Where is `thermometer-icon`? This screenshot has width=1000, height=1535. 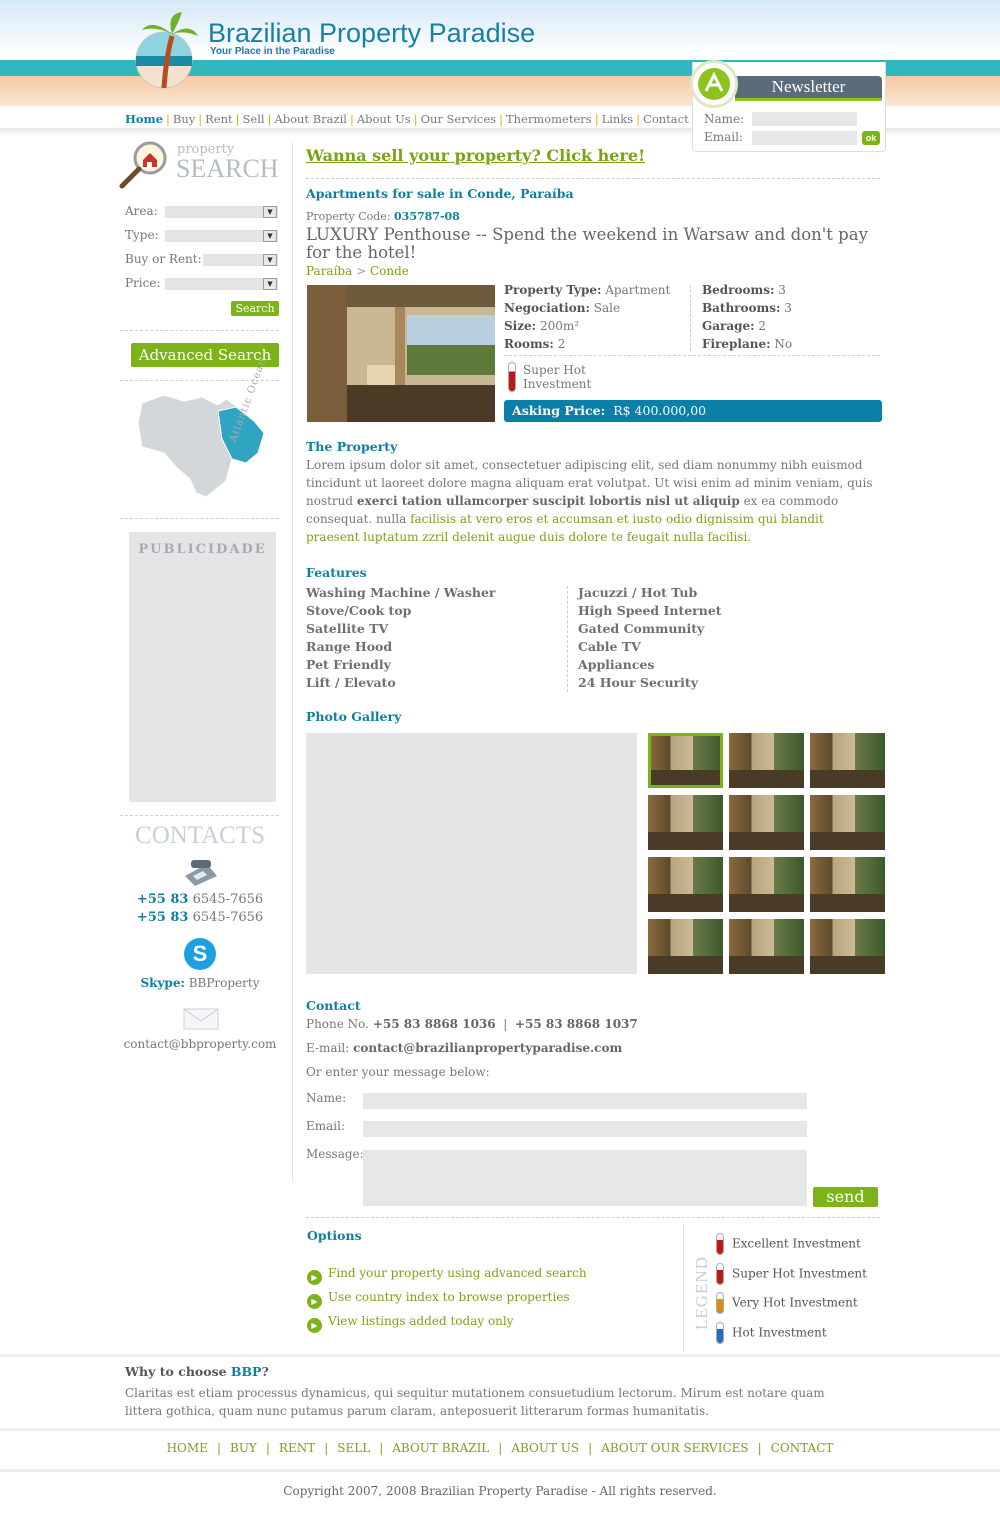
thermometer-icon is located at coordinates (720, 1303).